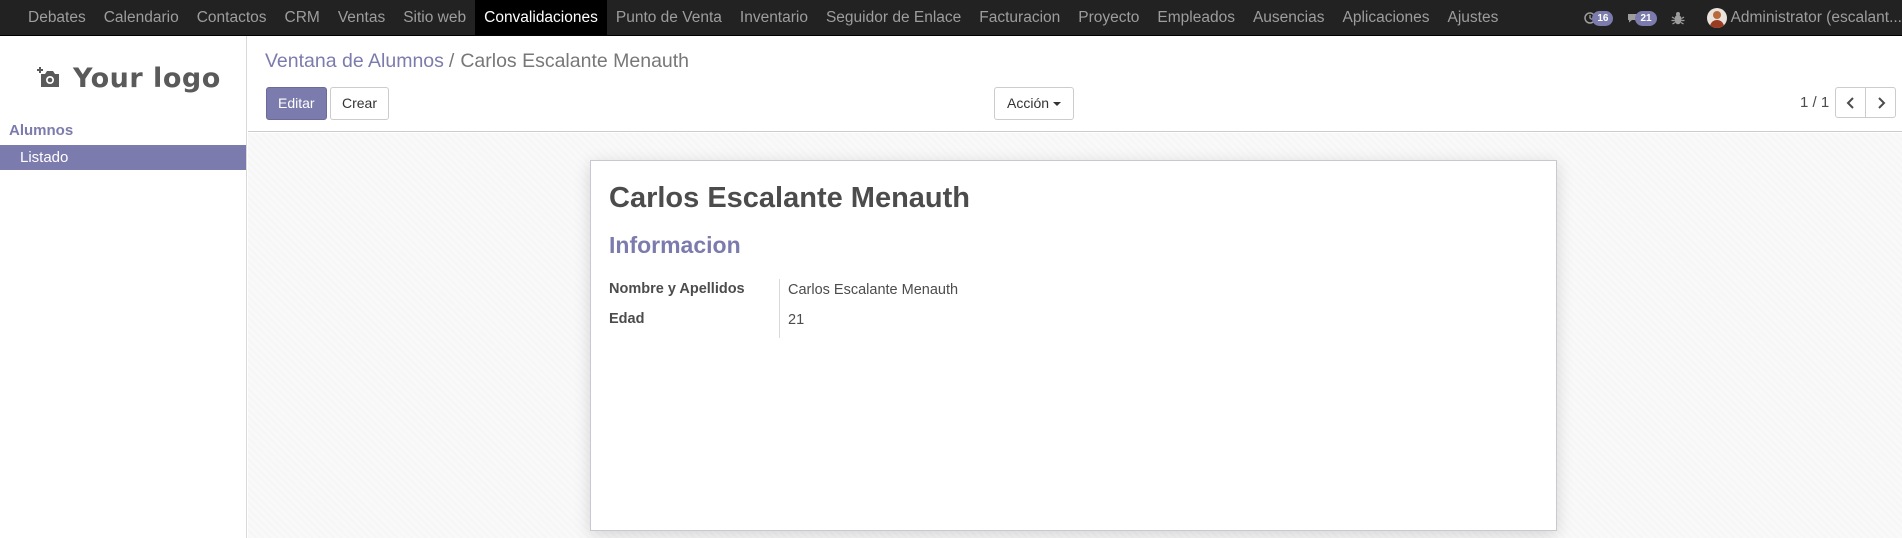 The width and height of the screenshot is (1902, 538). Describe the element at coordinates (57, 18) in the screenshot. I see `menu-item-debates: Debates` at that location.